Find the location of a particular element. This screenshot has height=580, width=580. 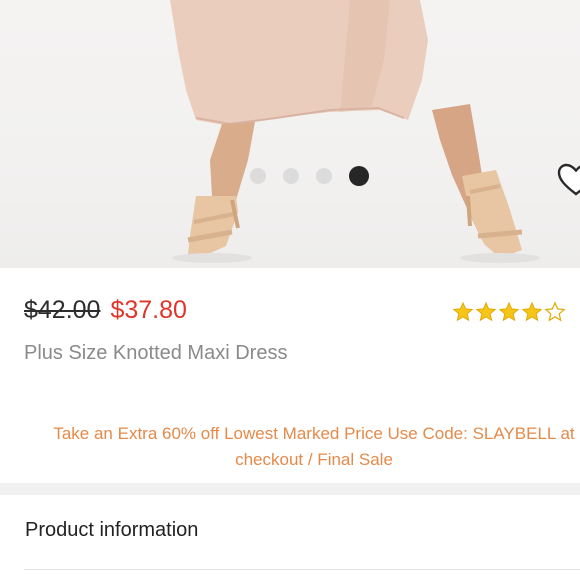

product-title: Plus Size Knotted Maxi Dress is located at coordinates (156, 353).